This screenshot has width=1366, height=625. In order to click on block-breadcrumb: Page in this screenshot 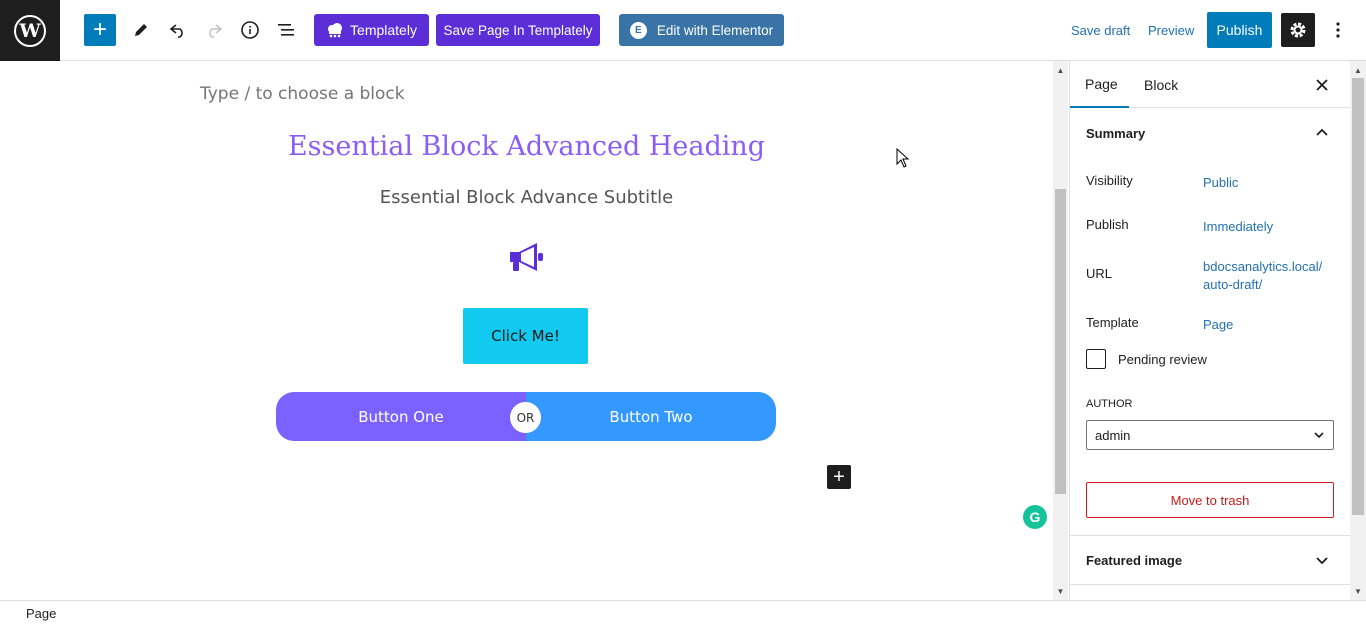, I will do `click(683, 612)`.